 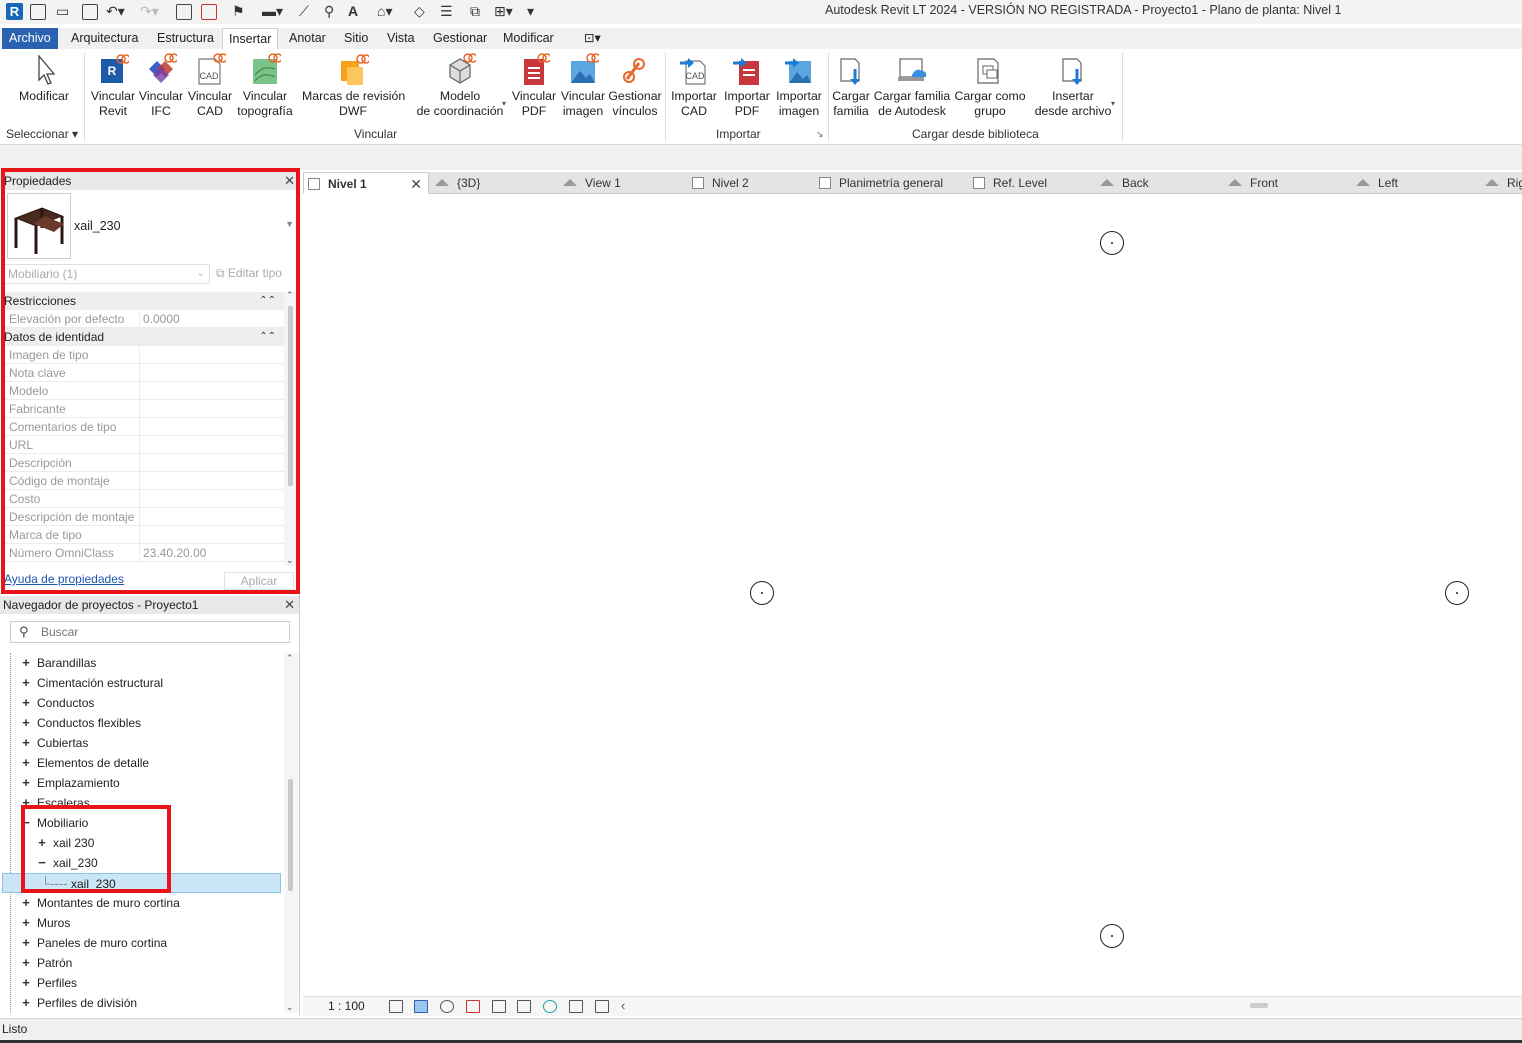 I want to click on elevation-marker-east, so click(x=1457, y=593).